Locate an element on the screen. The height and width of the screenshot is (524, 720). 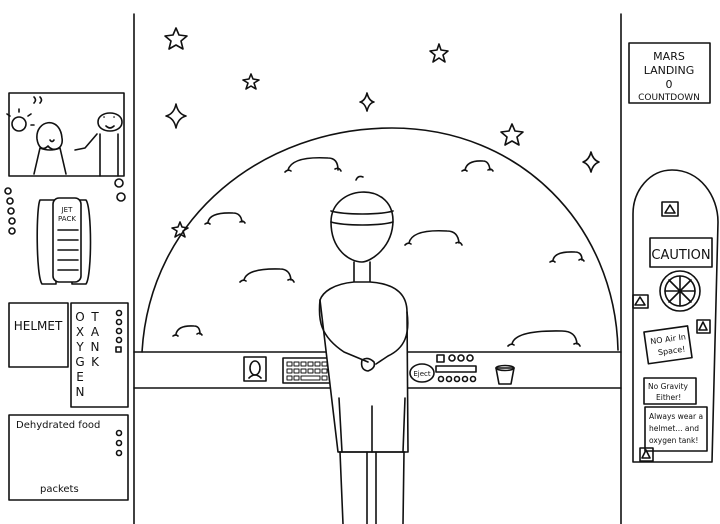
wall-buttons is located at coordinates (120, 190).